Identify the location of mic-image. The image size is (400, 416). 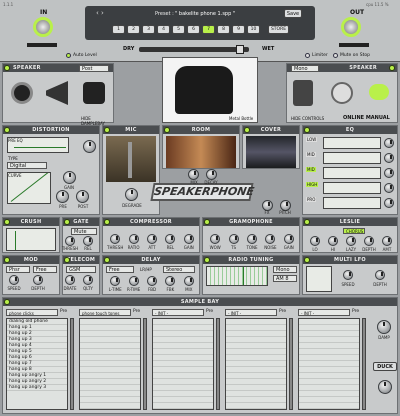
(131, 159).